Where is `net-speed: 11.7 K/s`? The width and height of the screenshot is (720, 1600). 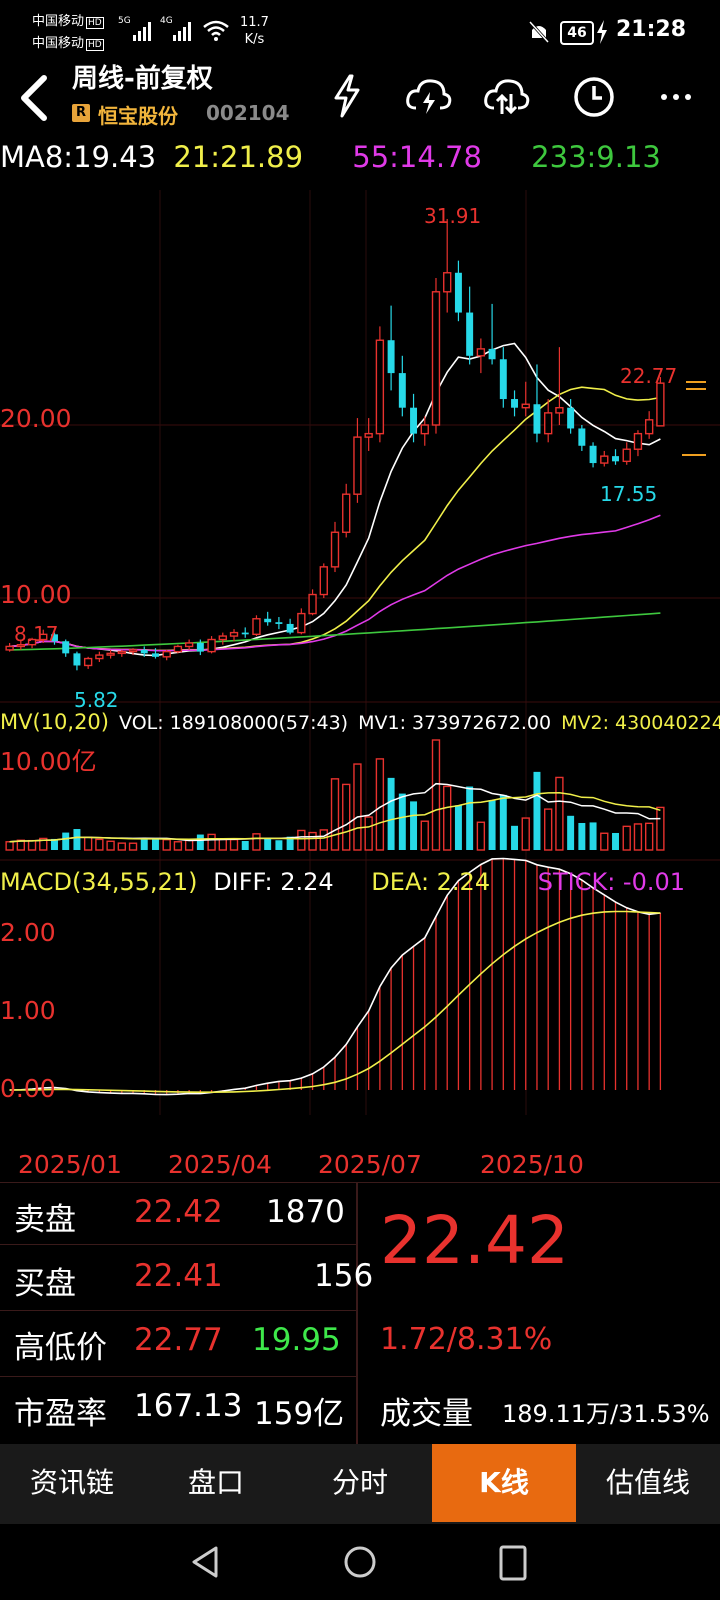
net-speed: 11.7 K/s is located at coordinates (254, 31).